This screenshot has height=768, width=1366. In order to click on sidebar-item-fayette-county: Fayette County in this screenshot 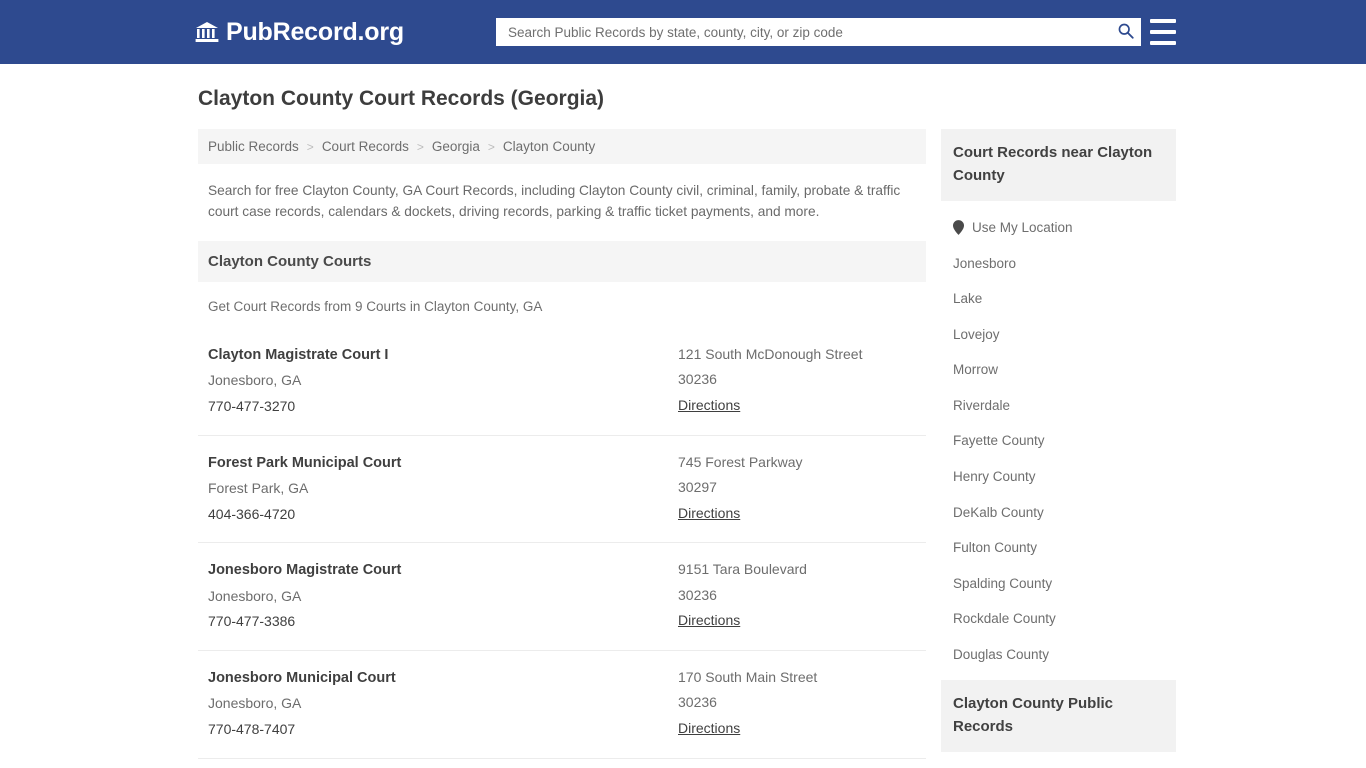, I will do `click(1058, 441)`.